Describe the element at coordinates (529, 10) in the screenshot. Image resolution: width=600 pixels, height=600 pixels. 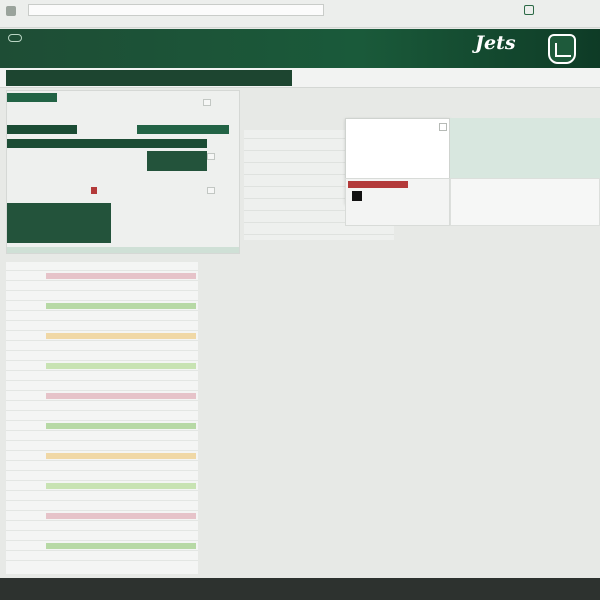
I see `shield-icon` at that location.